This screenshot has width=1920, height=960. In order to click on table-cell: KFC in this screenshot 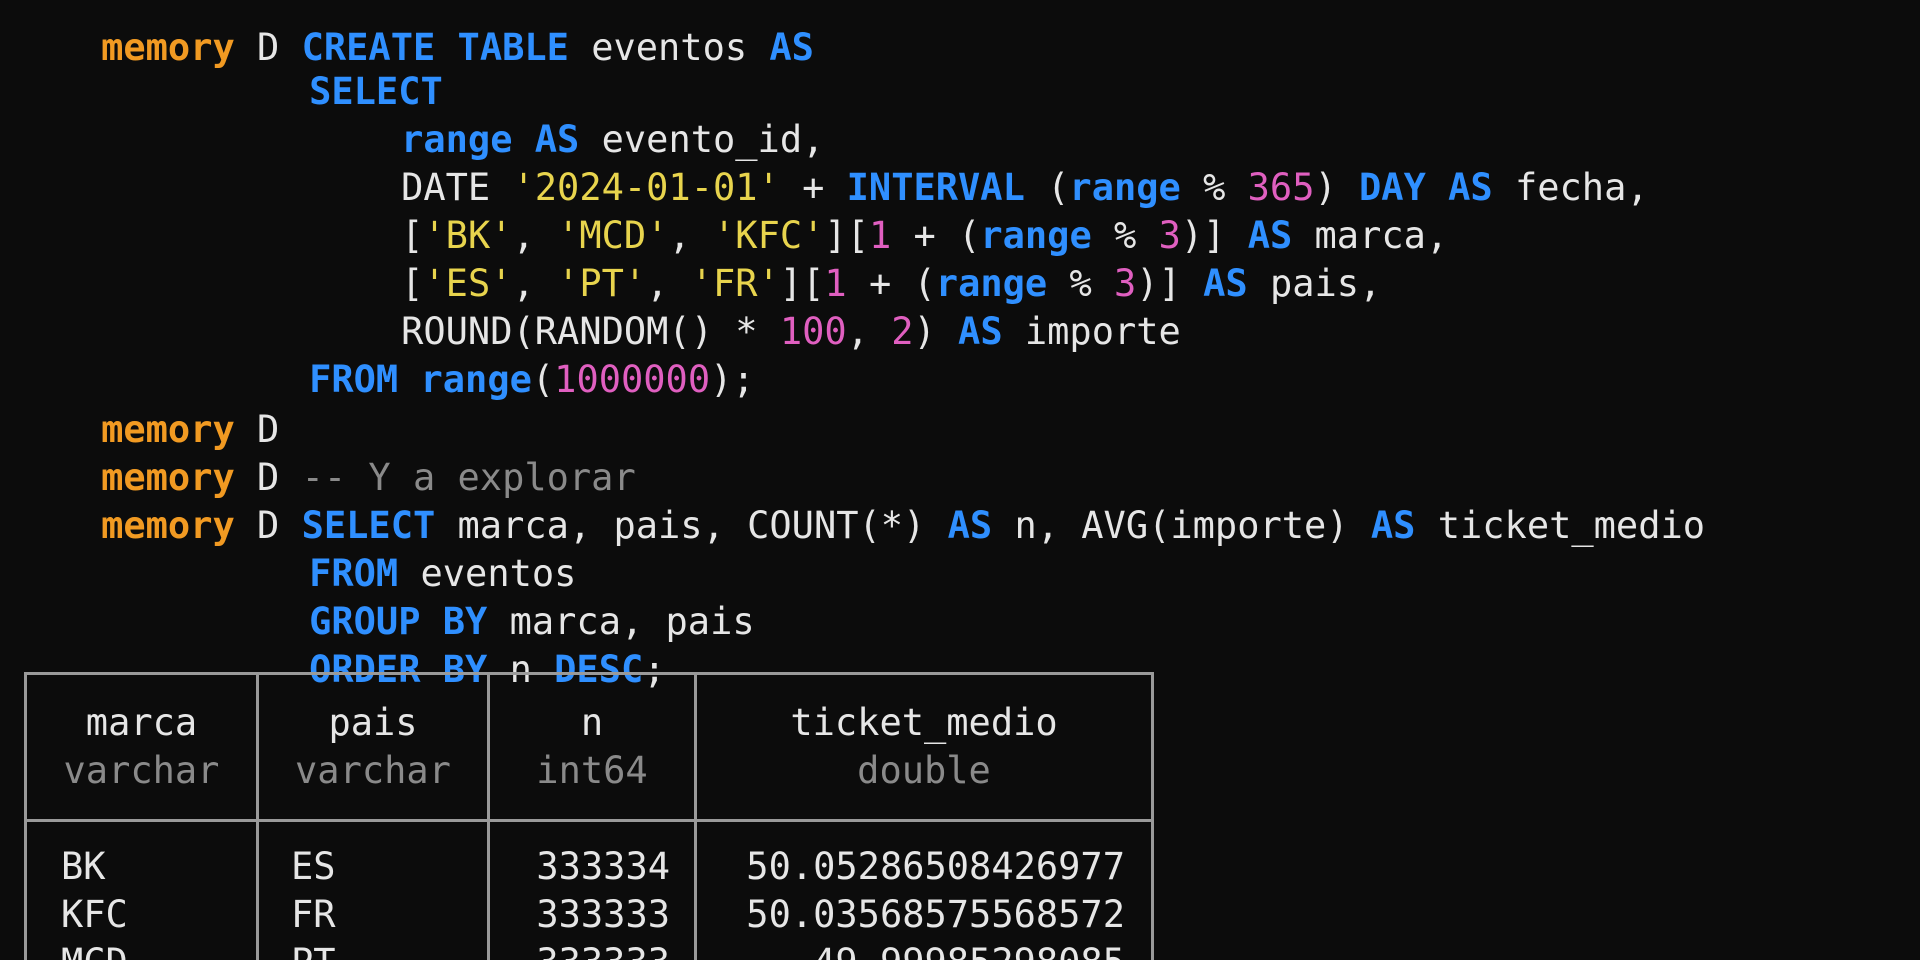, I will do `click(94, 914)`.